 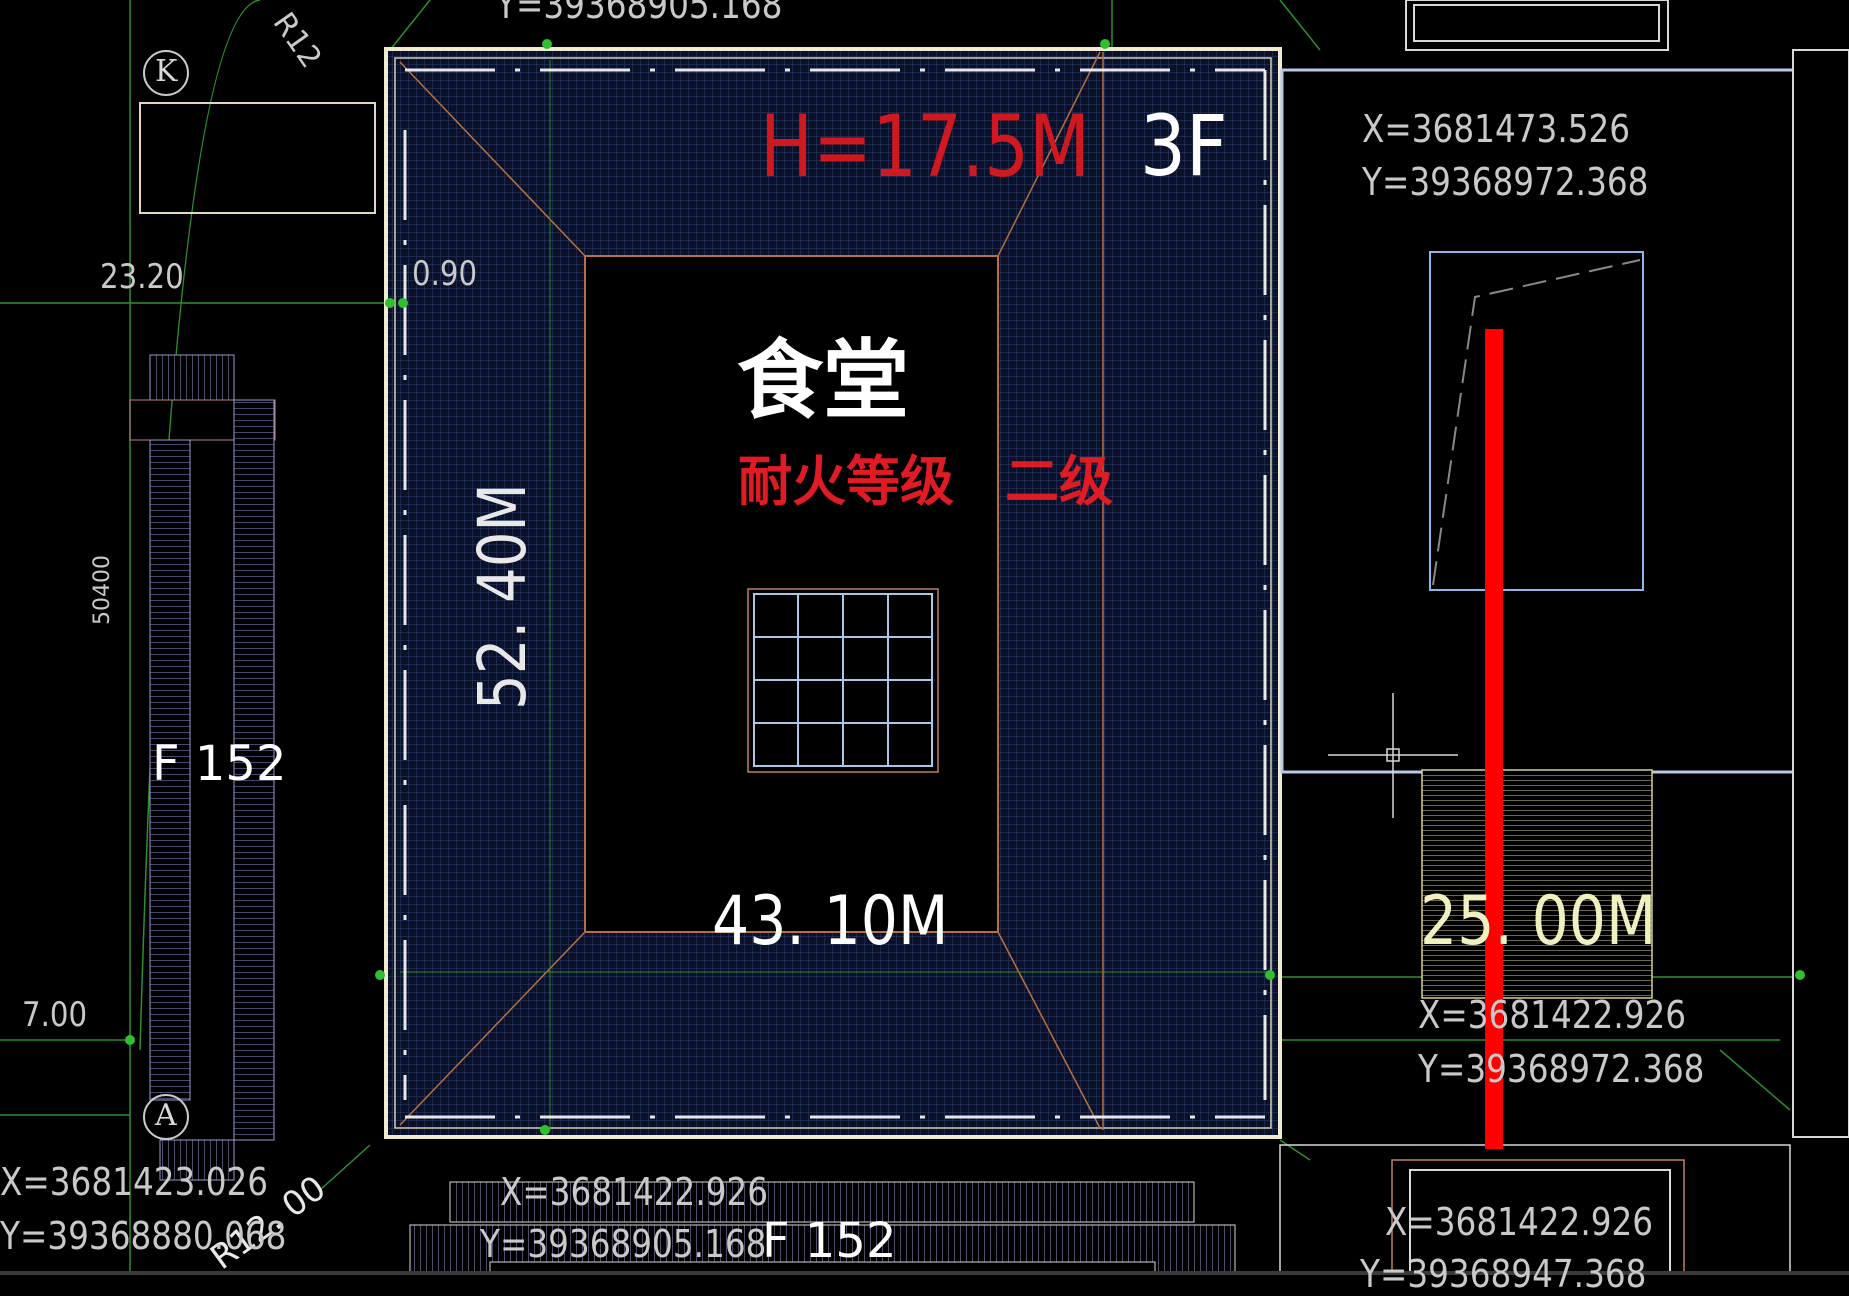 I want to click on coord-right-top-x: X=3681473.526, so click(x=1496, y=129).